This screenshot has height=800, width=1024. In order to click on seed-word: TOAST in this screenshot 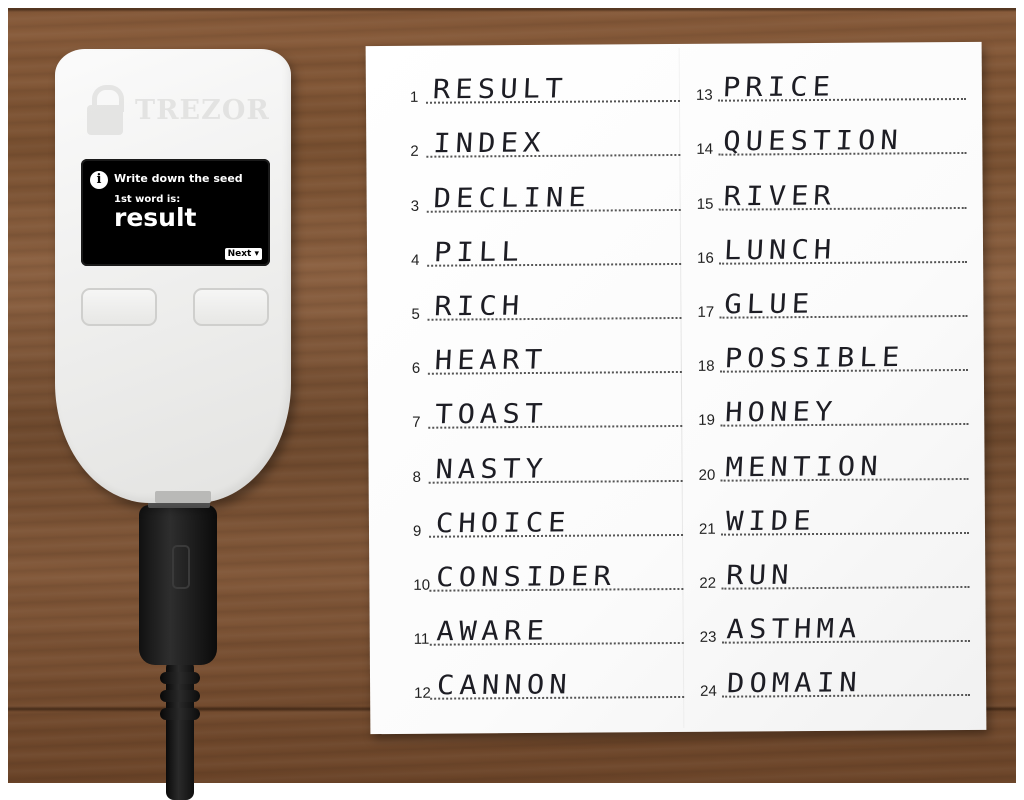, I will do `click(491, 414)`.